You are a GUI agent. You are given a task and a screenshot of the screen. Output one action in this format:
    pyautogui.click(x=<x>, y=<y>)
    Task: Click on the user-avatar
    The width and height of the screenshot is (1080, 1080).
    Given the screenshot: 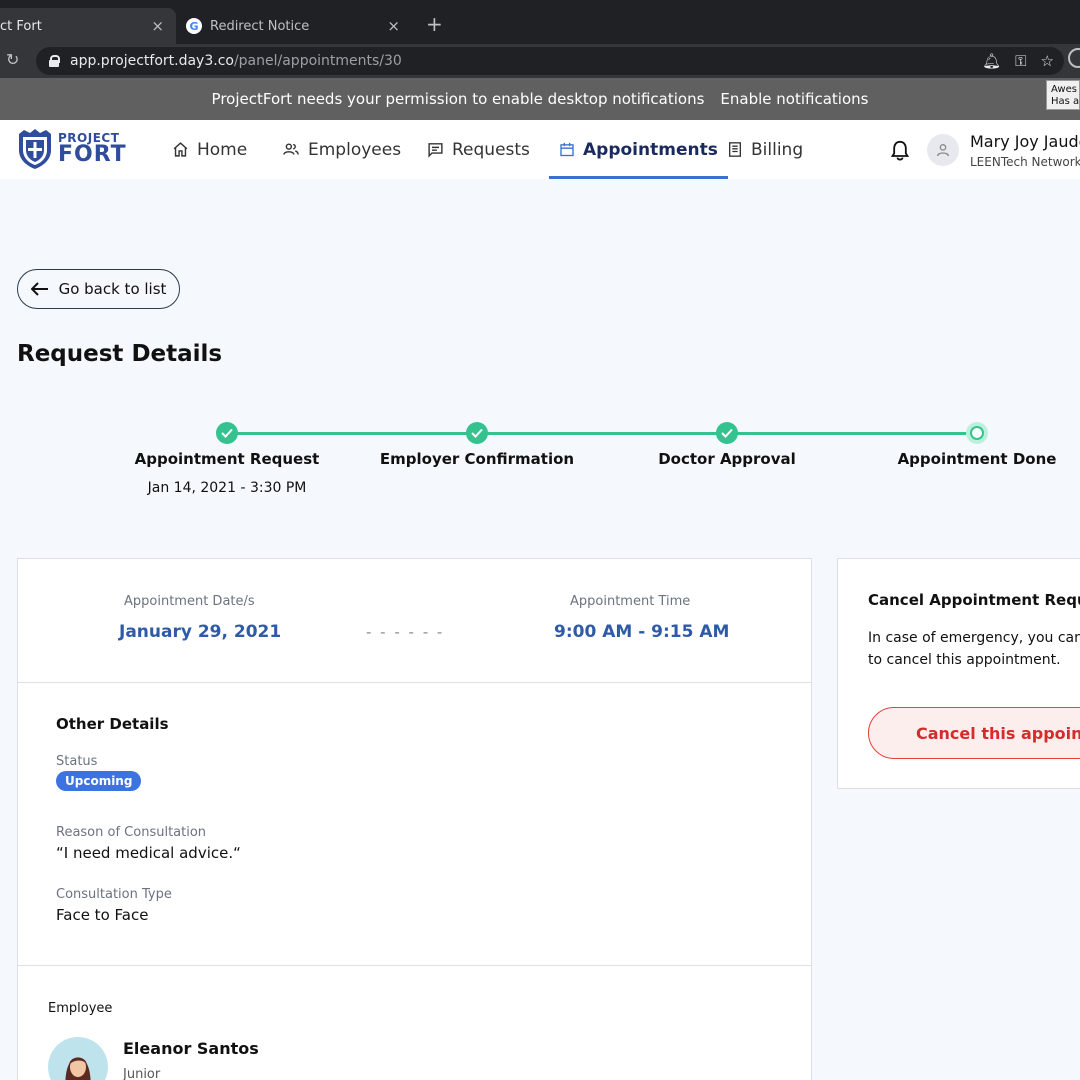 What is the action you would take?
    pyautogui.click(x=943, y=150)
    